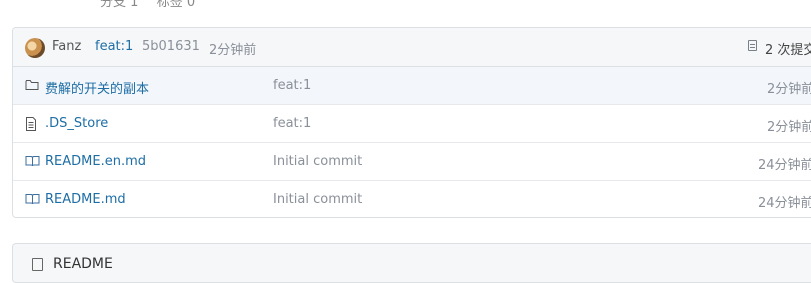 This screenshot has height=283, width=811. Describe the element at coordinates (35, 48) in the screenshot. I see `avatar` at that location.